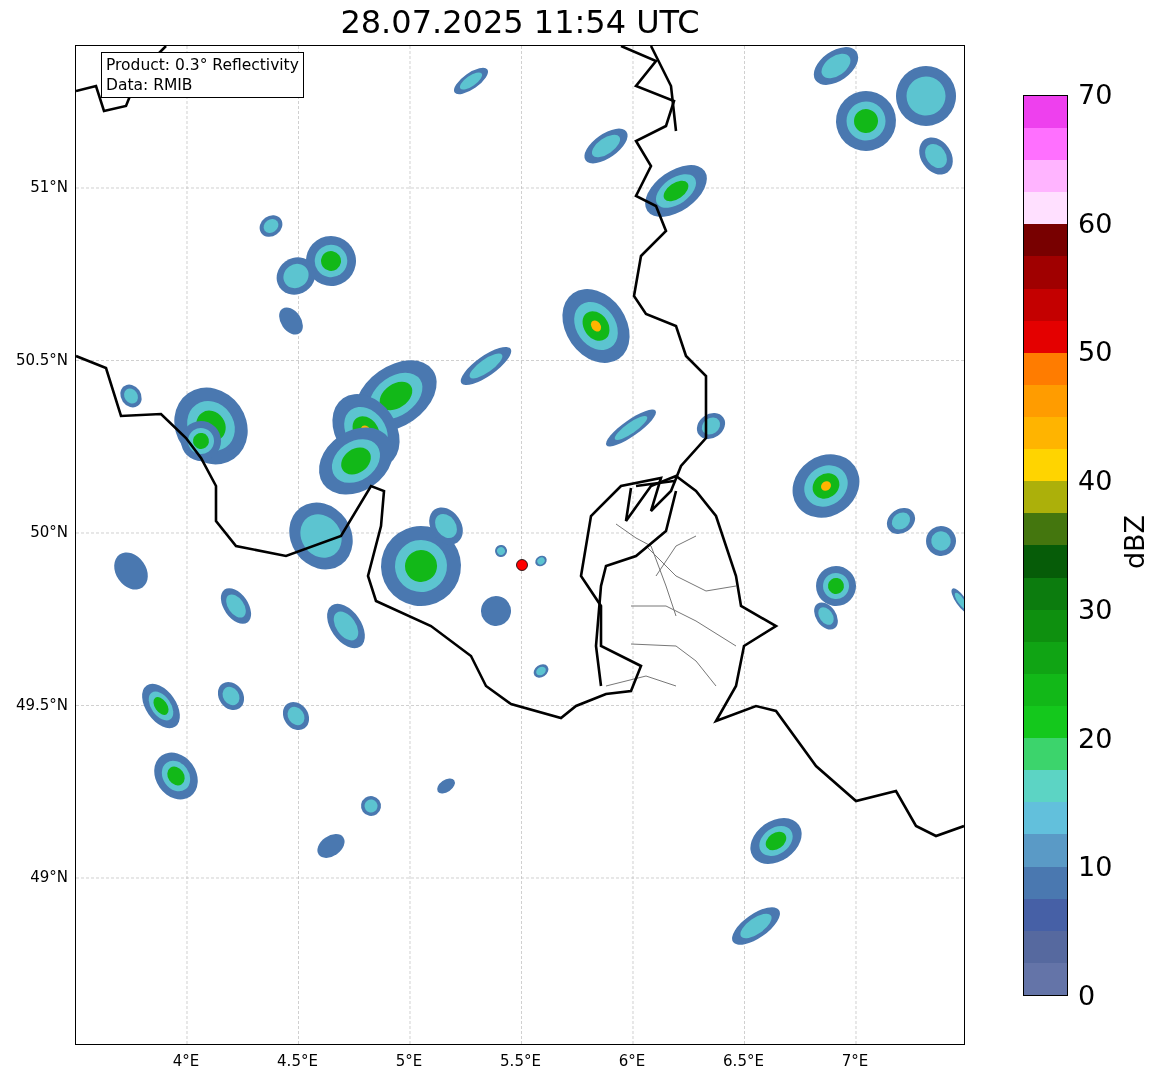 This screenshot has width=1157, height=1081. I want to click on latitude-label: 50°N, so click(49, 532).